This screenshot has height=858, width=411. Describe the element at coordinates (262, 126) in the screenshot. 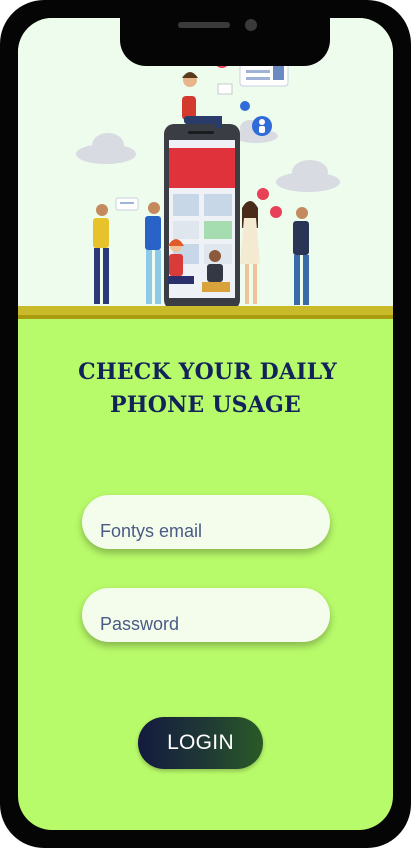

I see `user-notification-icon` at that location.